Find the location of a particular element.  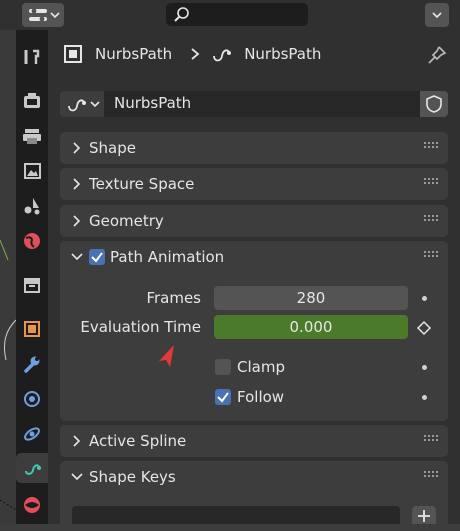

collection-box-icon is located at coordinates (32, 285).